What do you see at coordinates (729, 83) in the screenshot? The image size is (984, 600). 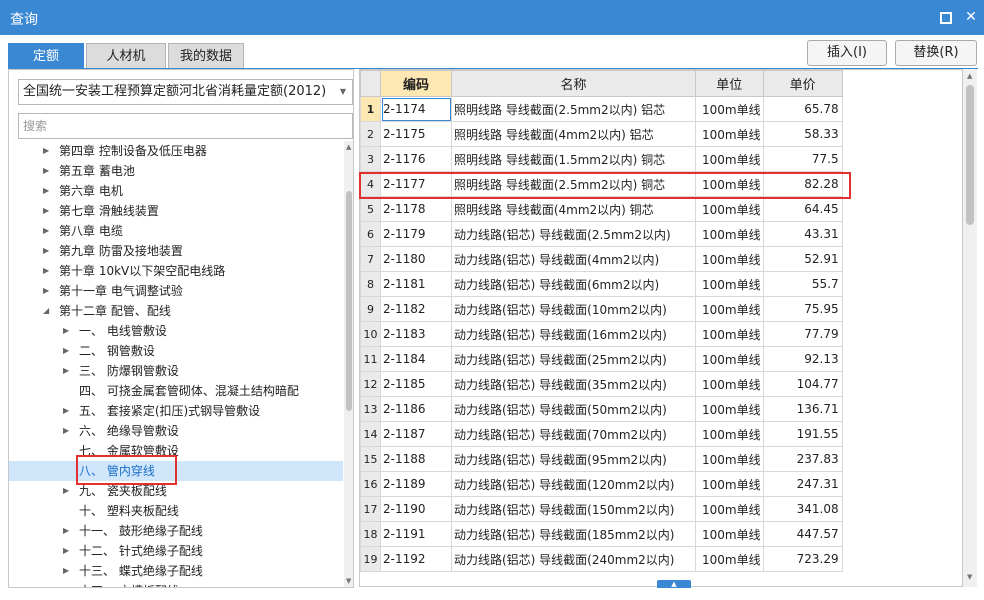 I see `header-unit: 单位` at bounding box center [729, 83].